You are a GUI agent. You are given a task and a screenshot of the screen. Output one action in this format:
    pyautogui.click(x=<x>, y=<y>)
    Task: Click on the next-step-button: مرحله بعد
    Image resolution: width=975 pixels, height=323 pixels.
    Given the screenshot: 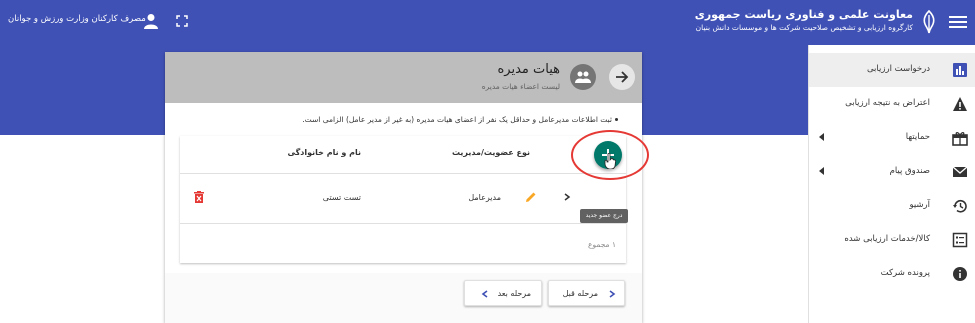 What is the action you would take?
    pyautogui.click(x=503, y=293)
    